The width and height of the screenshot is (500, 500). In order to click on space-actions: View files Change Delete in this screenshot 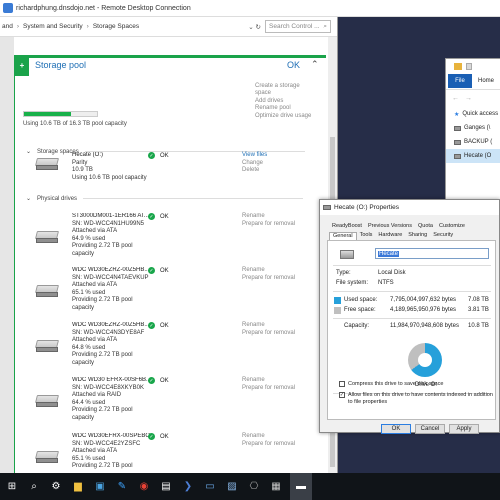, I will do `click(254, 163)`.